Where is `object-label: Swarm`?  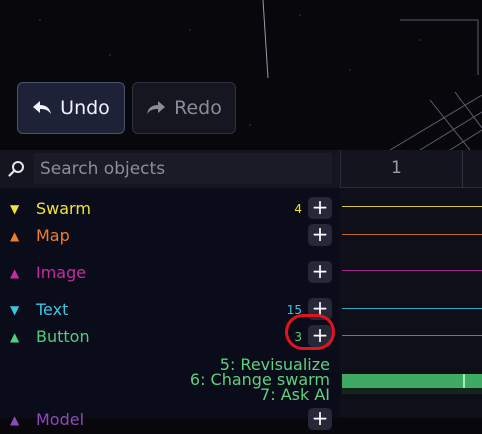 object-label: Swarm is located at coordinates (63, 208).